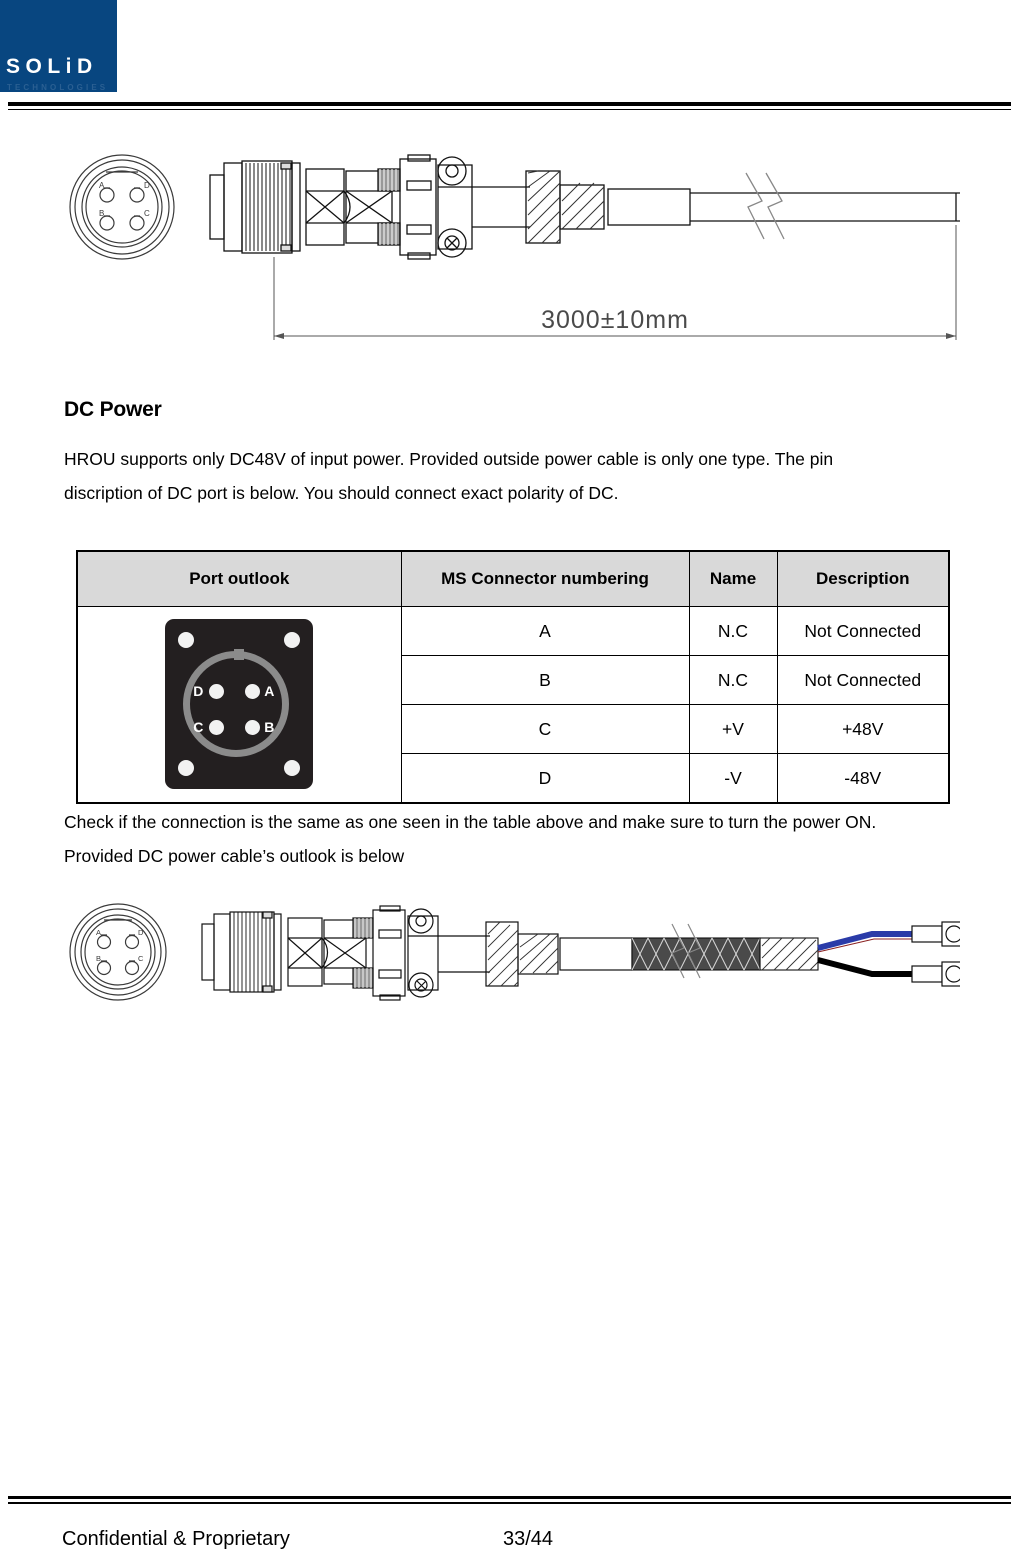 The image size is (1019, 1563). What do you see at coordinates (239, 654) in the screenshot?
I see `keyway-notch-icon` at bounding box center [239, 654].